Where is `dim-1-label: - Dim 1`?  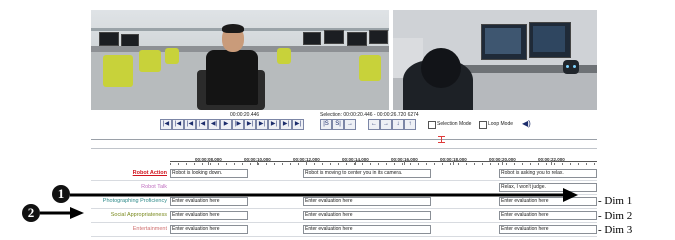 dim-1-label: - Dim 1 is located at coordinates (615, 201).